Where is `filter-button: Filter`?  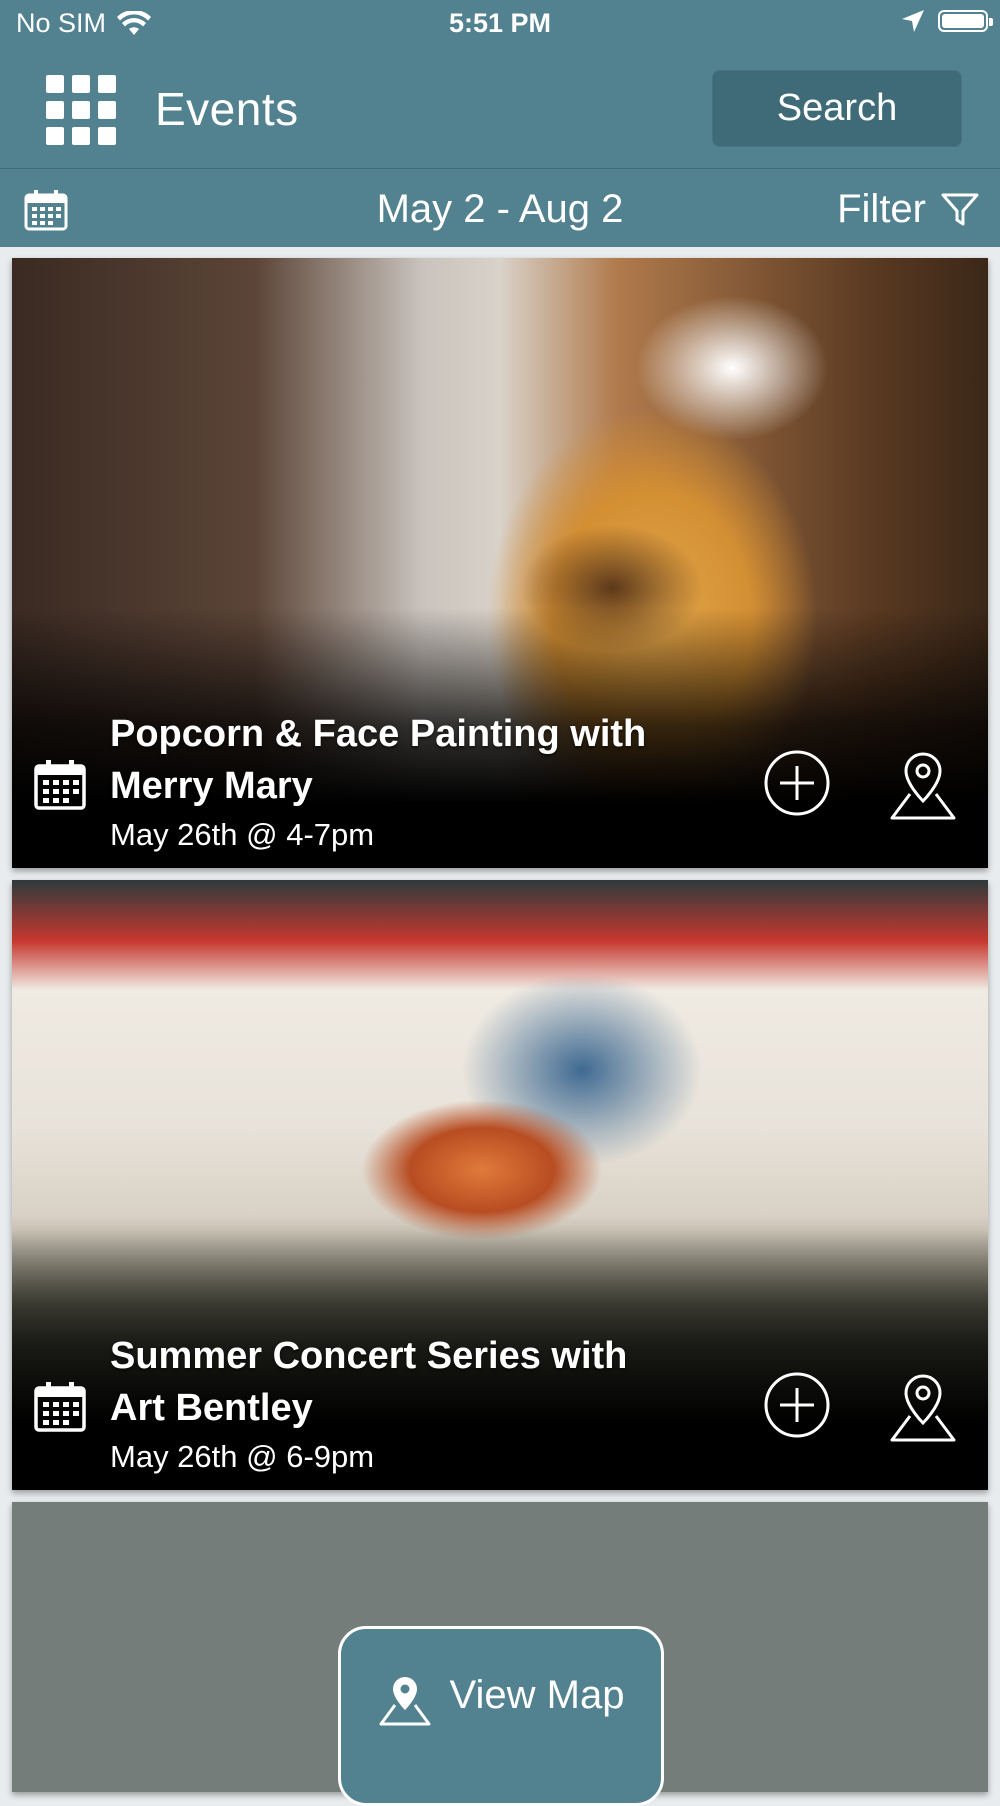 filter-button: Filter is located at coordinates (908, 209).